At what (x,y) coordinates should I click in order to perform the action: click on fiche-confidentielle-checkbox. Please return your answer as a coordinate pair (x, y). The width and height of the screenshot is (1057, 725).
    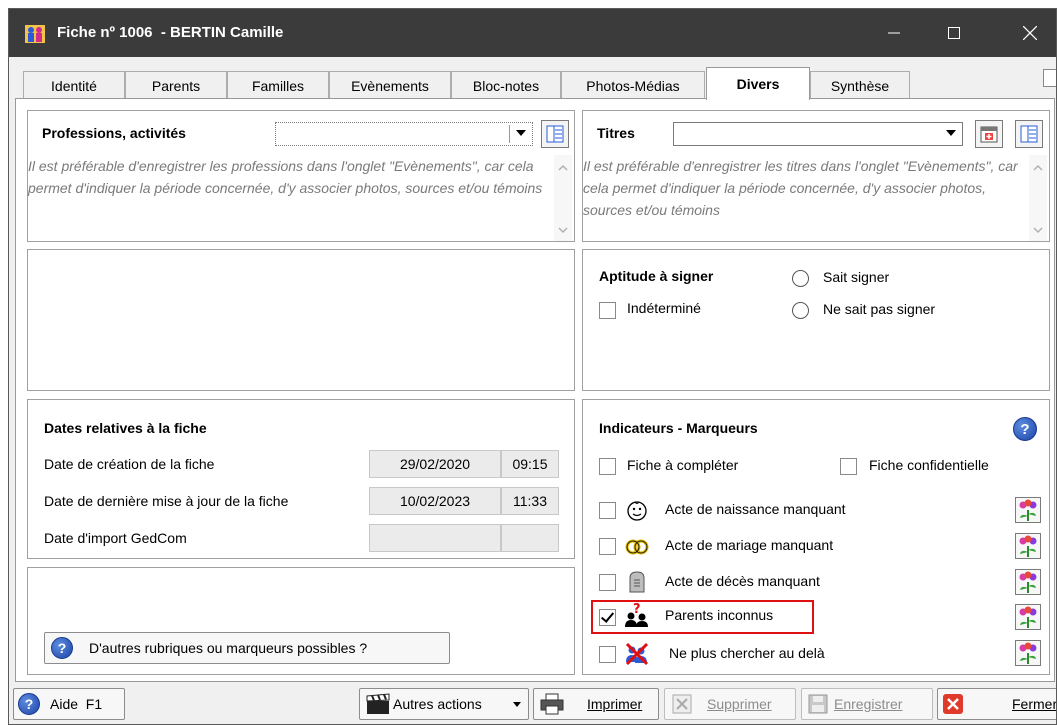
    Looking at the image, I should click on (848, 466).